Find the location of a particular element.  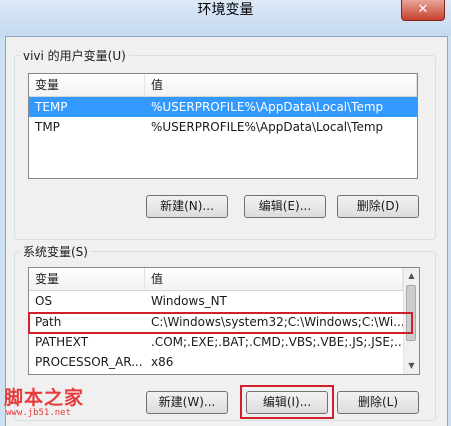

row-variable: PATHEXT is located at coordinates (62, 342).